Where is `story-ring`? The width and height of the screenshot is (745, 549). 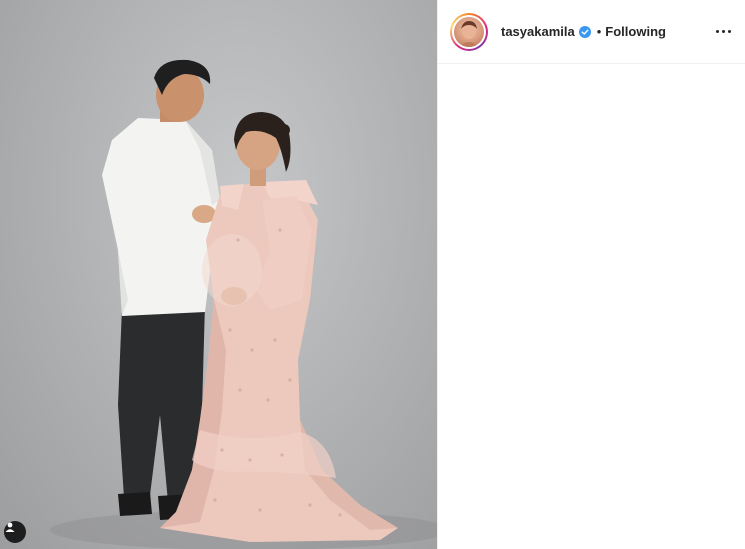 story-ring is located at coordinates (469, 31).